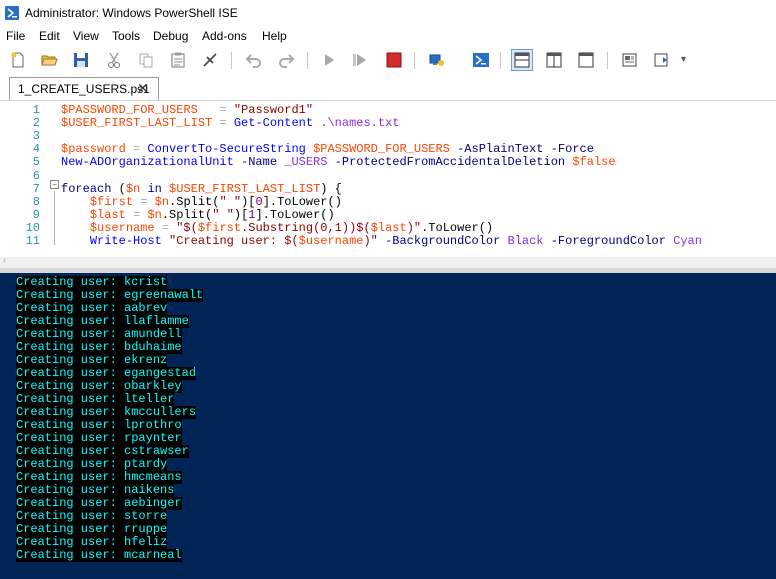  What do you see at coordinates (143, 88) in the screenshot?
I see `close-icon: ✕` at bounding box center [143, 88].